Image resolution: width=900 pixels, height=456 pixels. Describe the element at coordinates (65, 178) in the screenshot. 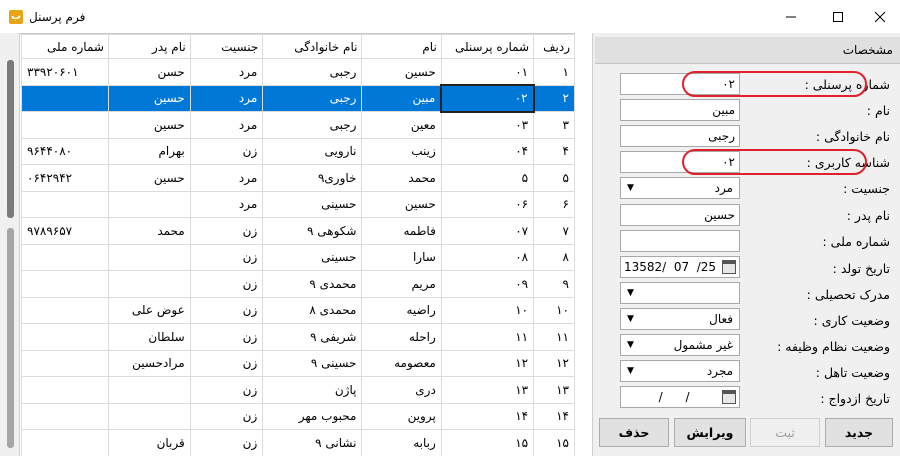

I see `table-cell: ٠۶۴٢٩۴٢` at that location.